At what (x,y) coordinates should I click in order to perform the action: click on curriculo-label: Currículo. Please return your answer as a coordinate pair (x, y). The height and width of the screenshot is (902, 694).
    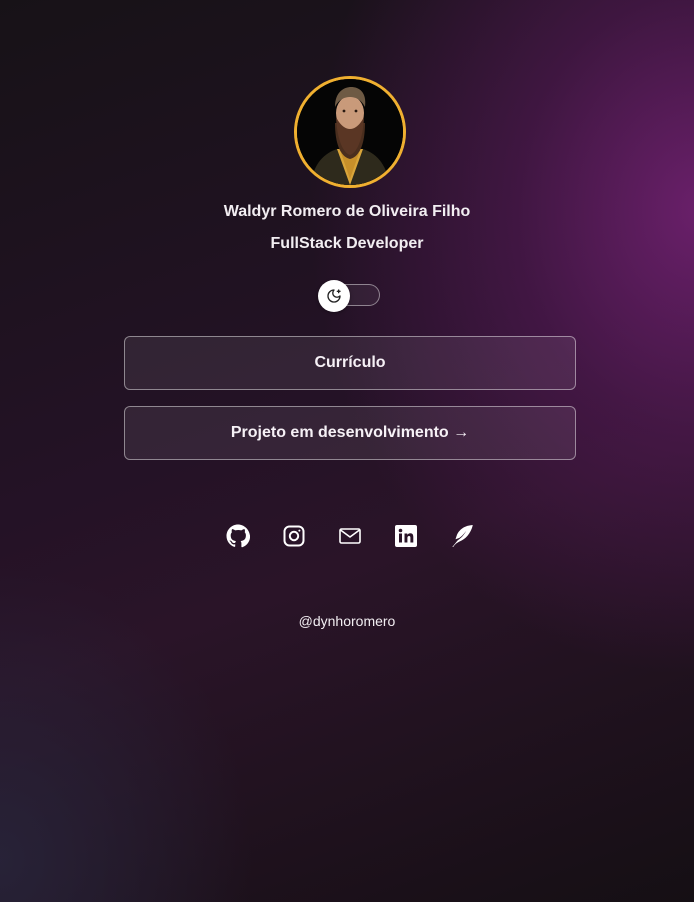
    Looking at the image, I should click on (350, 362).